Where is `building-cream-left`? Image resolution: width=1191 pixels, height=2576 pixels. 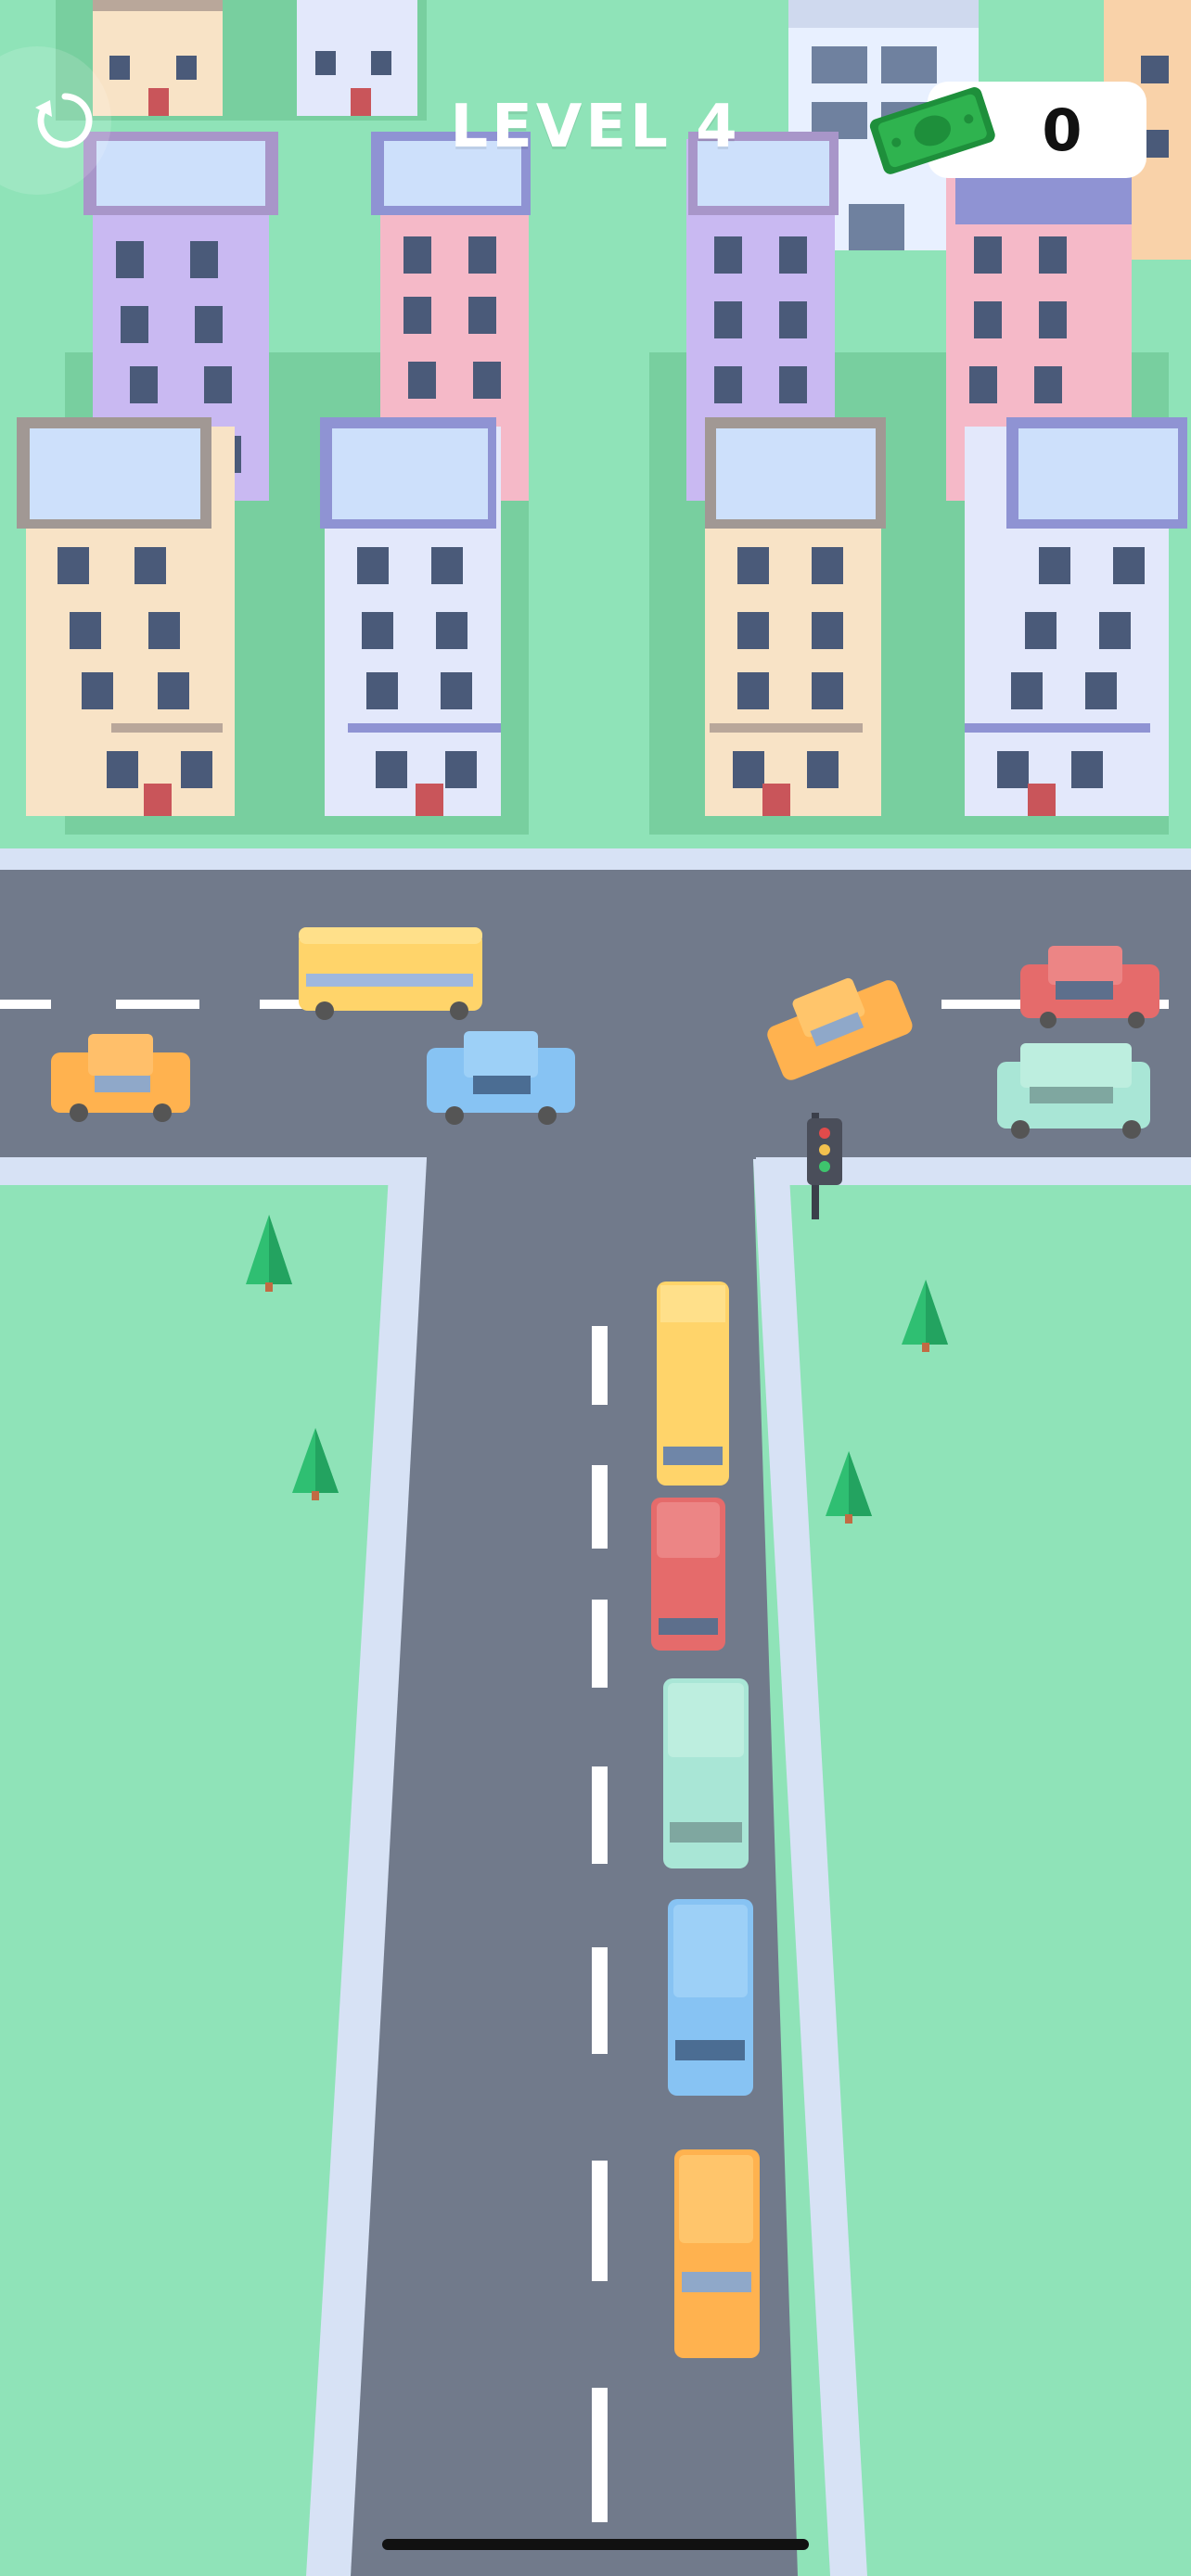
building-cream-left is located at coordinates (126, 616).